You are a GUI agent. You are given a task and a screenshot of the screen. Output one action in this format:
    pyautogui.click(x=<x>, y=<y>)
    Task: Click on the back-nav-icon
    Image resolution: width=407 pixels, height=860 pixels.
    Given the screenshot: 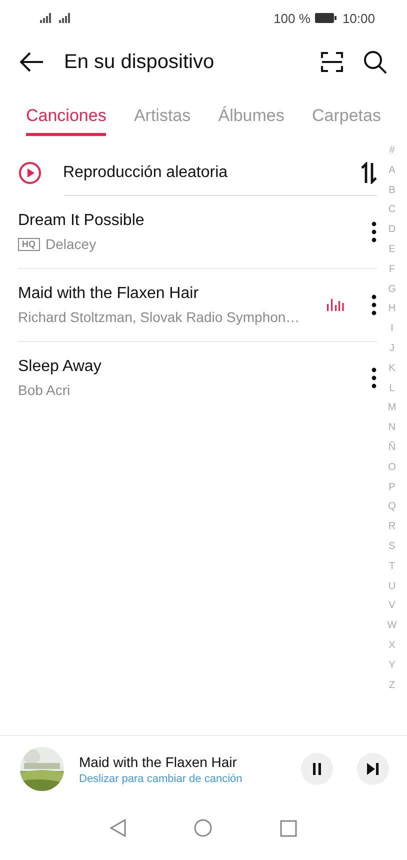 What is the action you would take?
    pyautogui.click(x=118, y=828)
    